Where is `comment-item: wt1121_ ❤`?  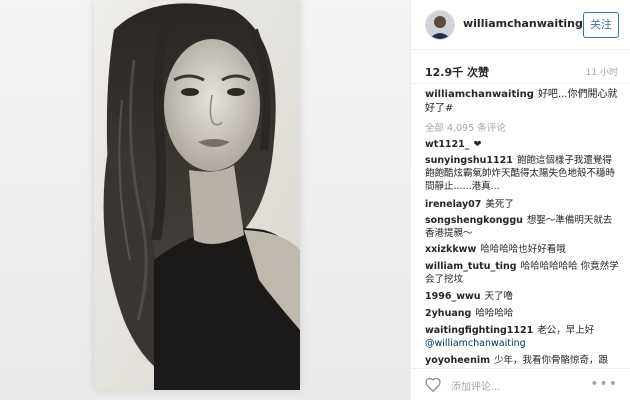
comment-item: wt1121_ ❤ is located at coordinates (522, 144).